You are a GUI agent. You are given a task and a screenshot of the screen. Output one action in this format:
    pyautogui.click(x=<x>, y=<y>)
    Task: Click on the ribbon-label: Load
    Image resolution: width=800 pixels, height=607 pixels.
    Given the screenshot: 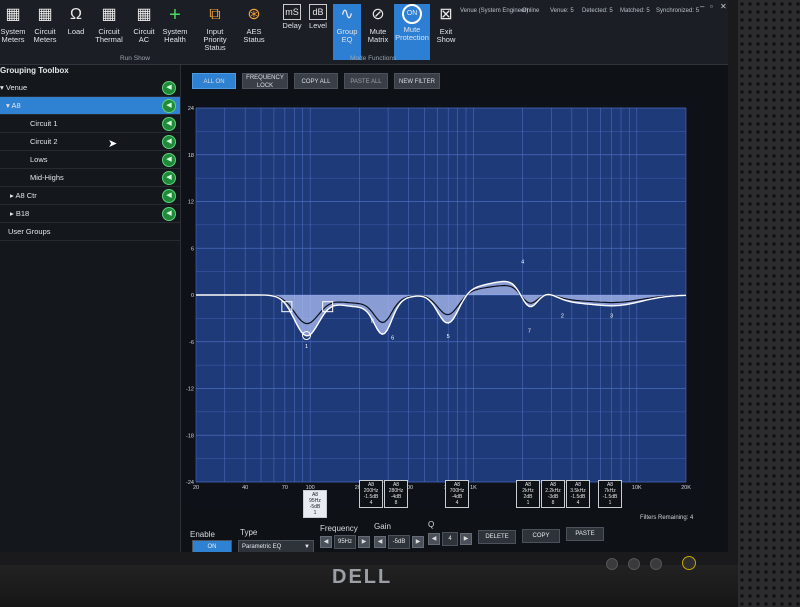 What is the action you would take?
    pyautogui.click(x=76, y=31)
    